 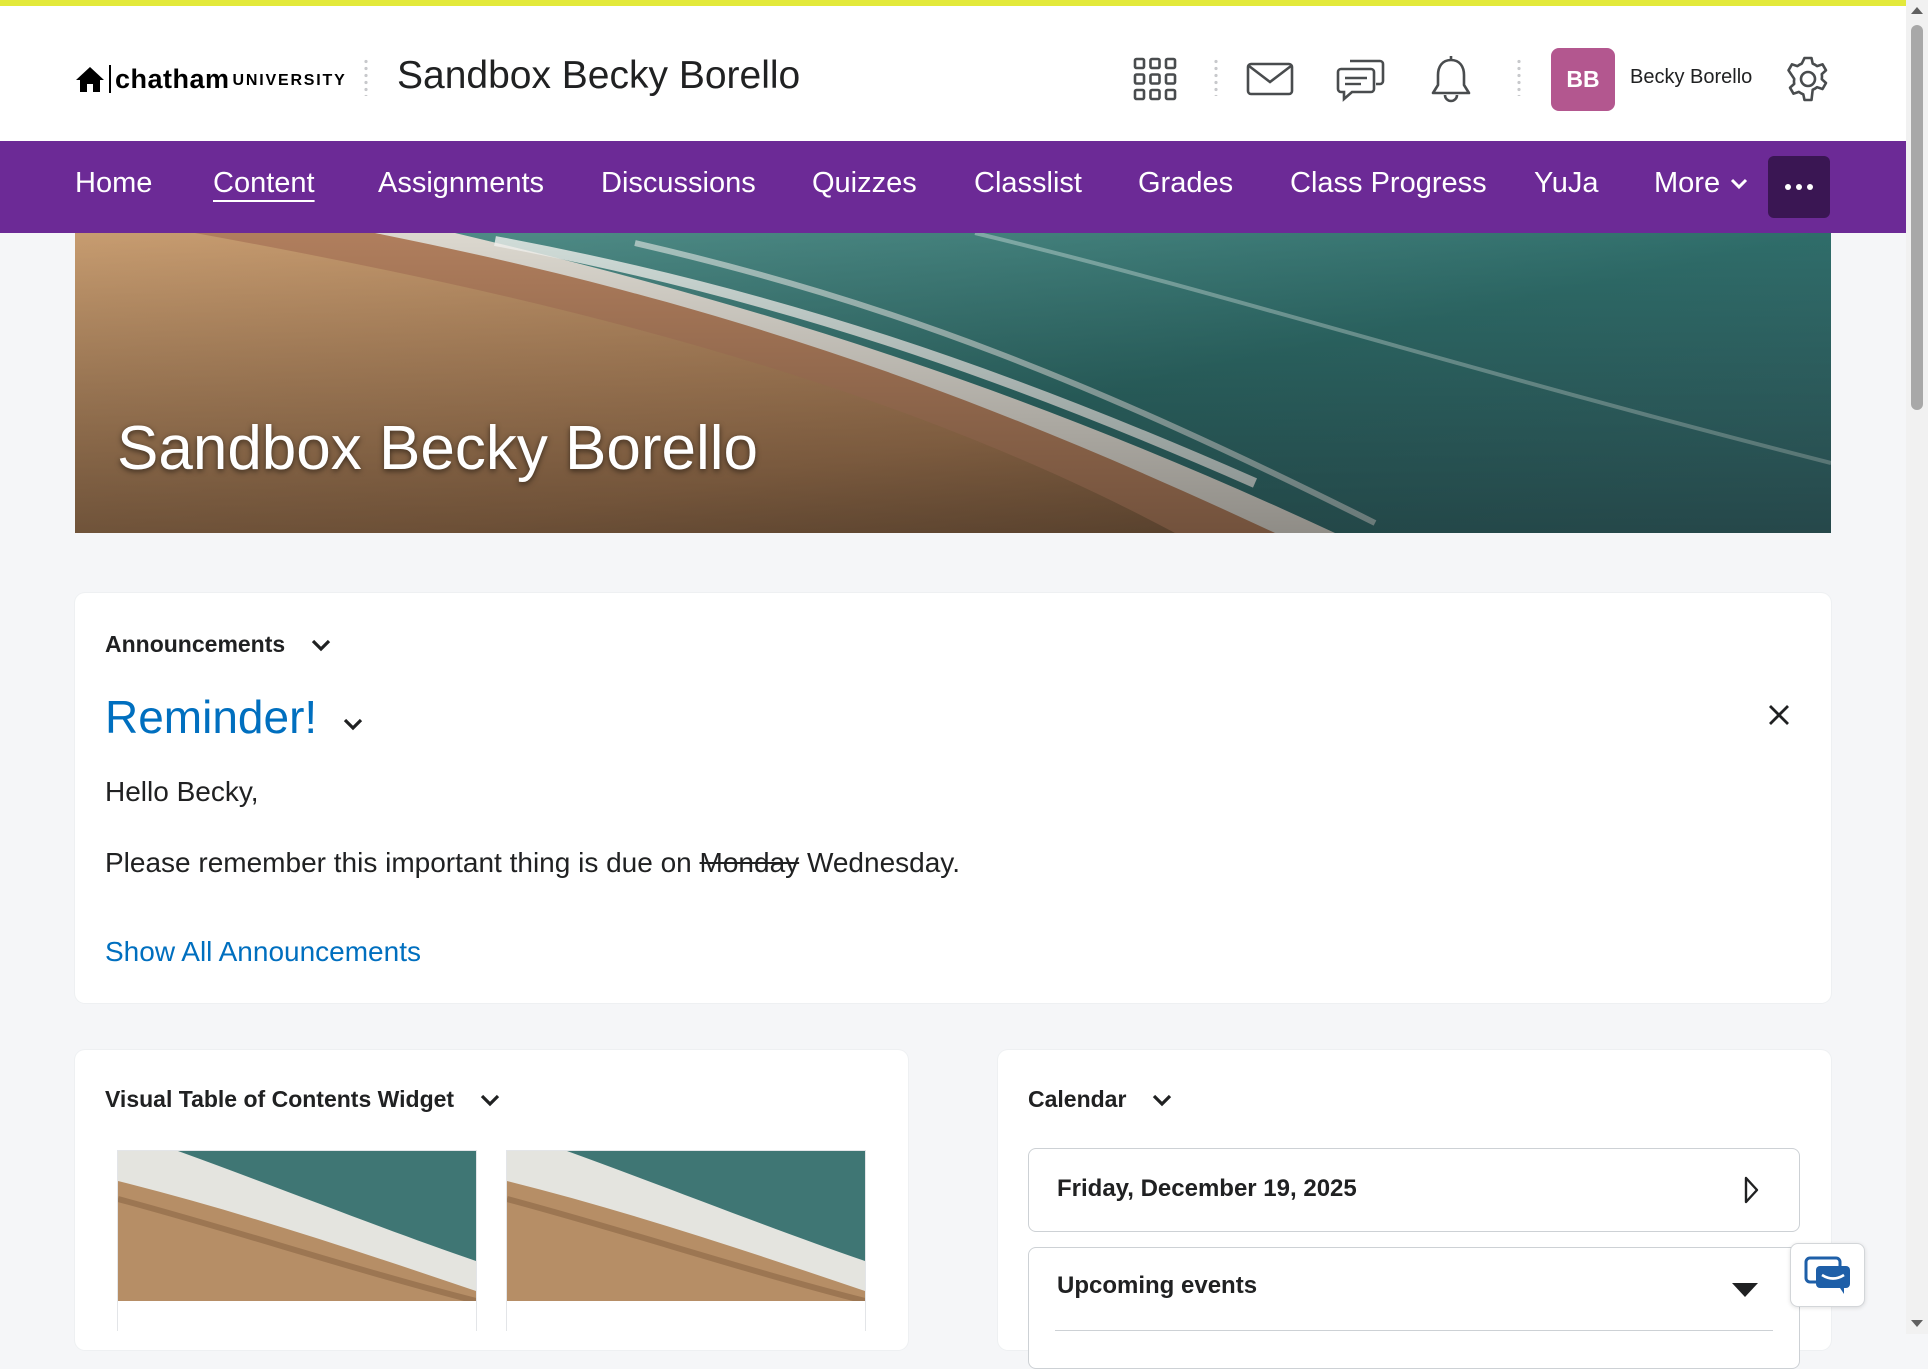 I want to click on show-all-announcements-link: Show All Announcements, so click(x=263, y=952).